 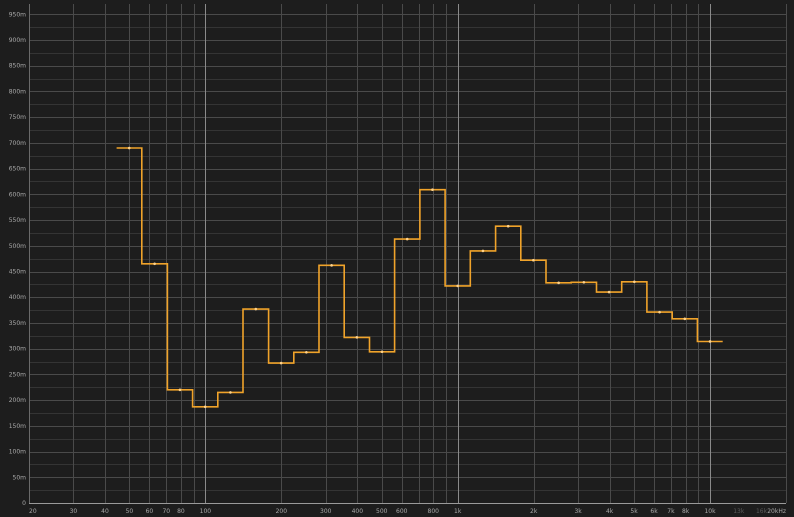 What do you see at coordinates (17, 400) in the screenshot?
I see `y-tick-label: 200m` at bounding box center [17, 400].